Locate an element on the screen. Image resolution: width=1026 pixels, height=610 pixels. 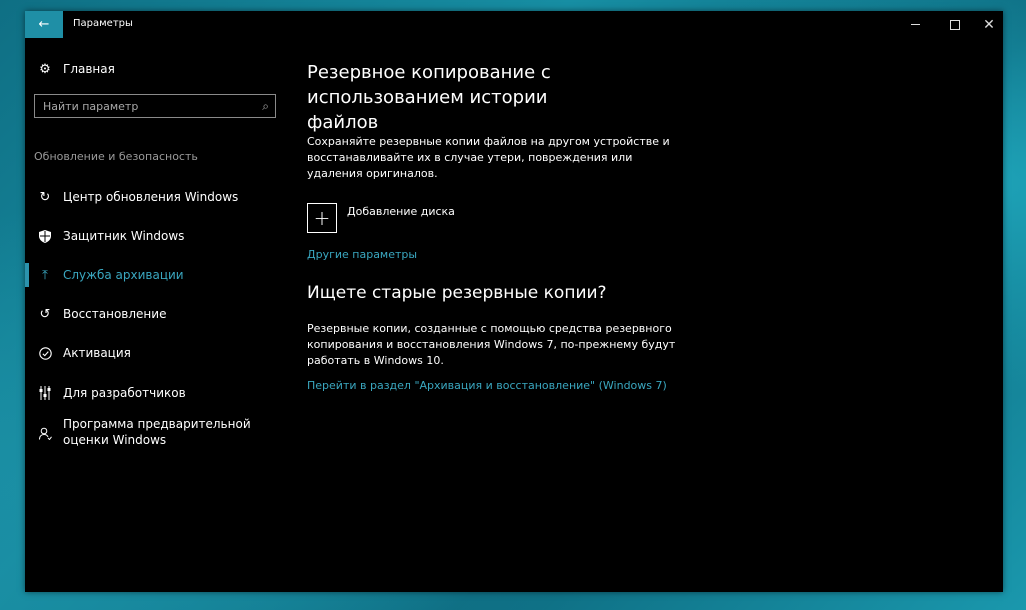
title-bar: ← Параметры ✕ is located at coordinates (514, 24).